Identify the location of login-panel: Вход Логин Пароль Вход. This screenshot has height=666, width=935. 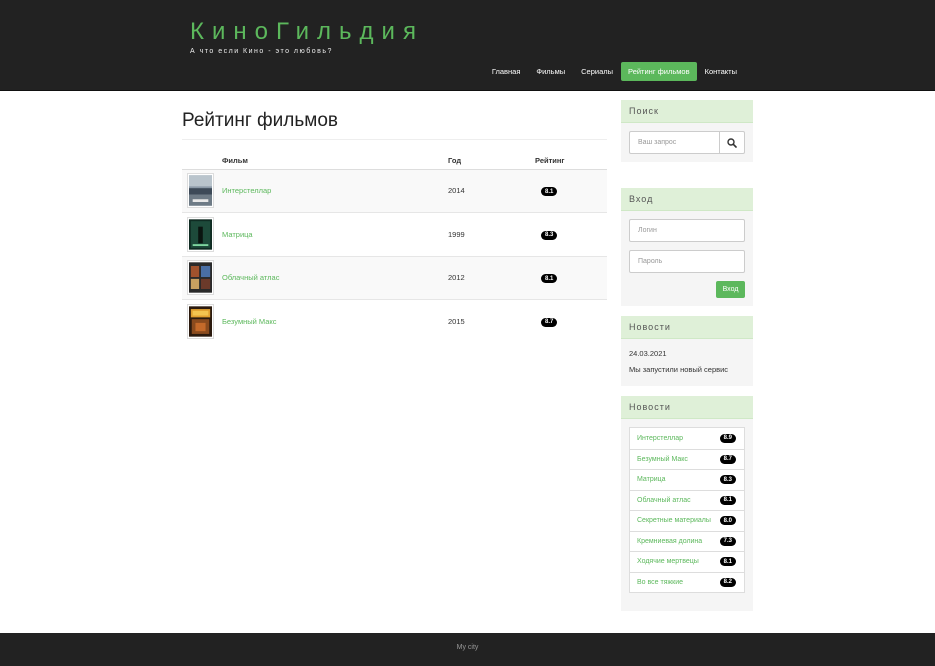
(687, 247).